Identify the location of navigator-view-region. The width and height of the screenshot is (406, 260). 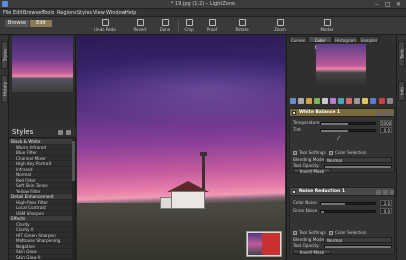
(271, 244).